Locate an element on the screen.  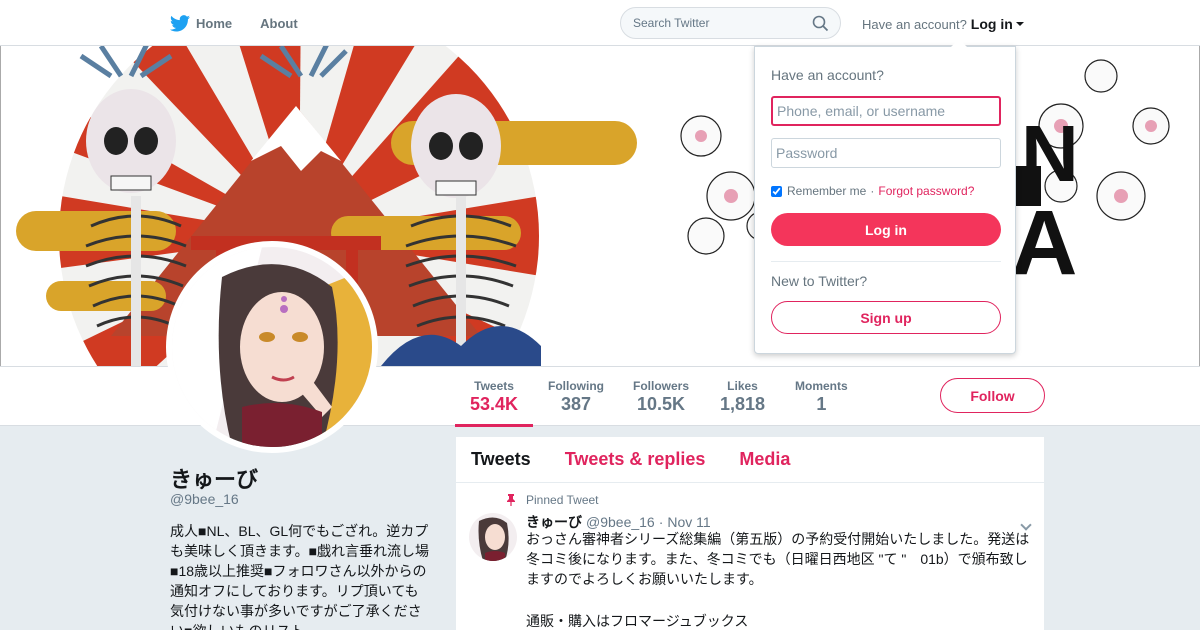
forgot-password-link: Forgot password? is located at coordinates (926, 191).